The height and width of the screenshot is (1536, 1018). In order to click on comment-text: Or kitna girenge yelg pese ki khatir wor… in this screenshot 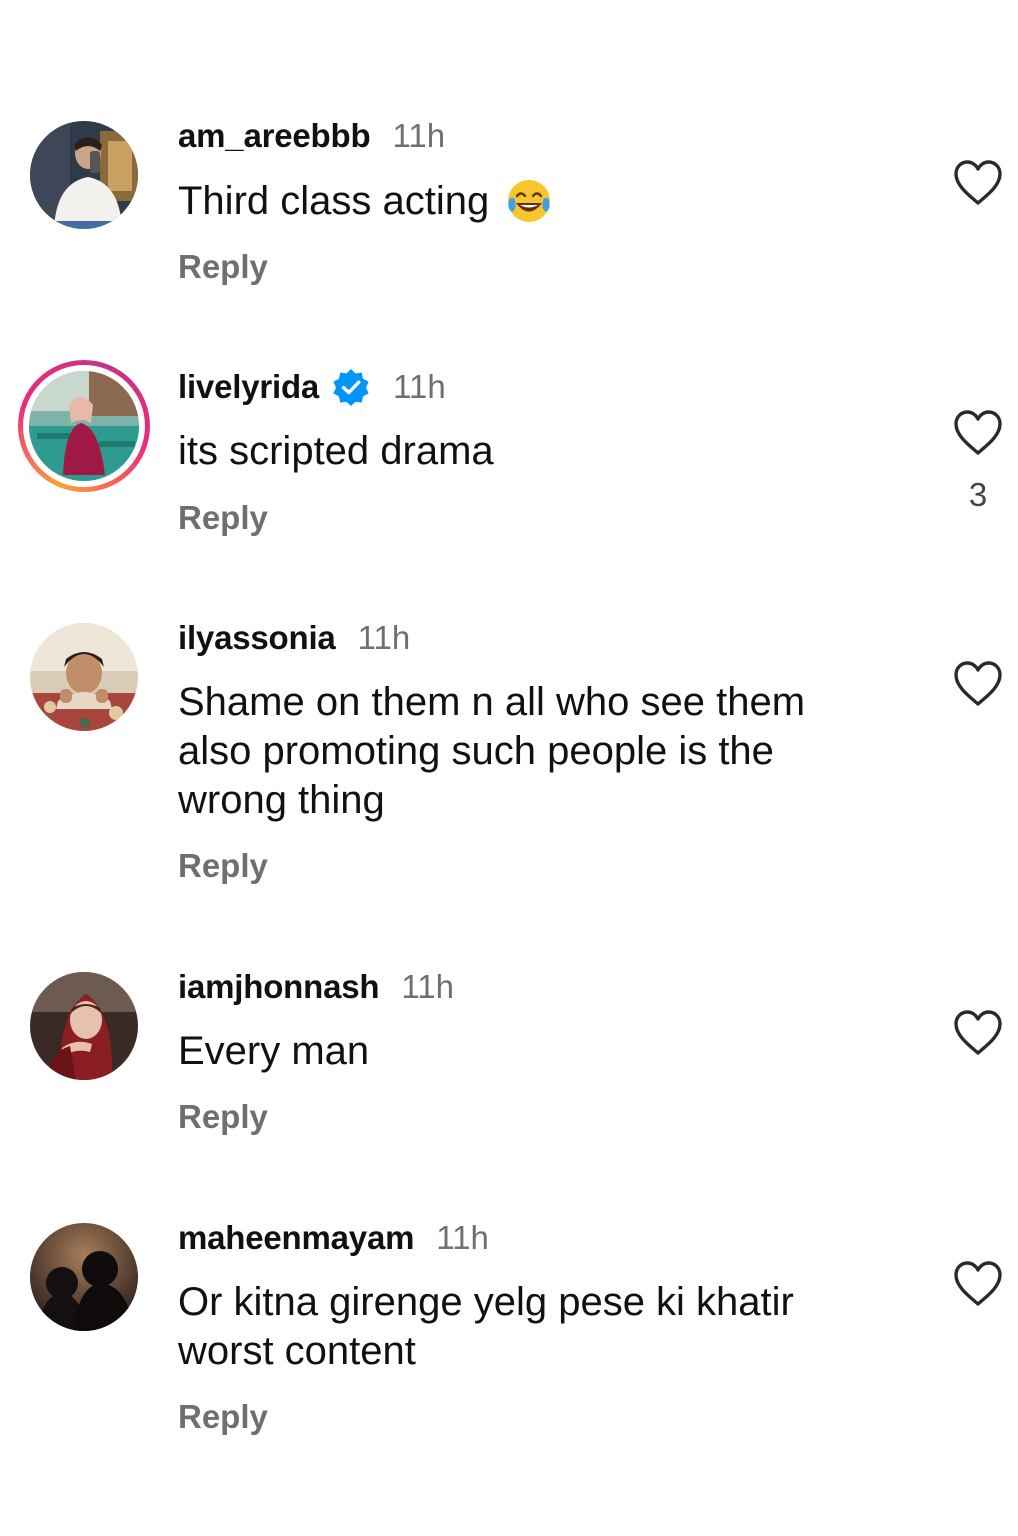, I will do `click(486, 1326)`.